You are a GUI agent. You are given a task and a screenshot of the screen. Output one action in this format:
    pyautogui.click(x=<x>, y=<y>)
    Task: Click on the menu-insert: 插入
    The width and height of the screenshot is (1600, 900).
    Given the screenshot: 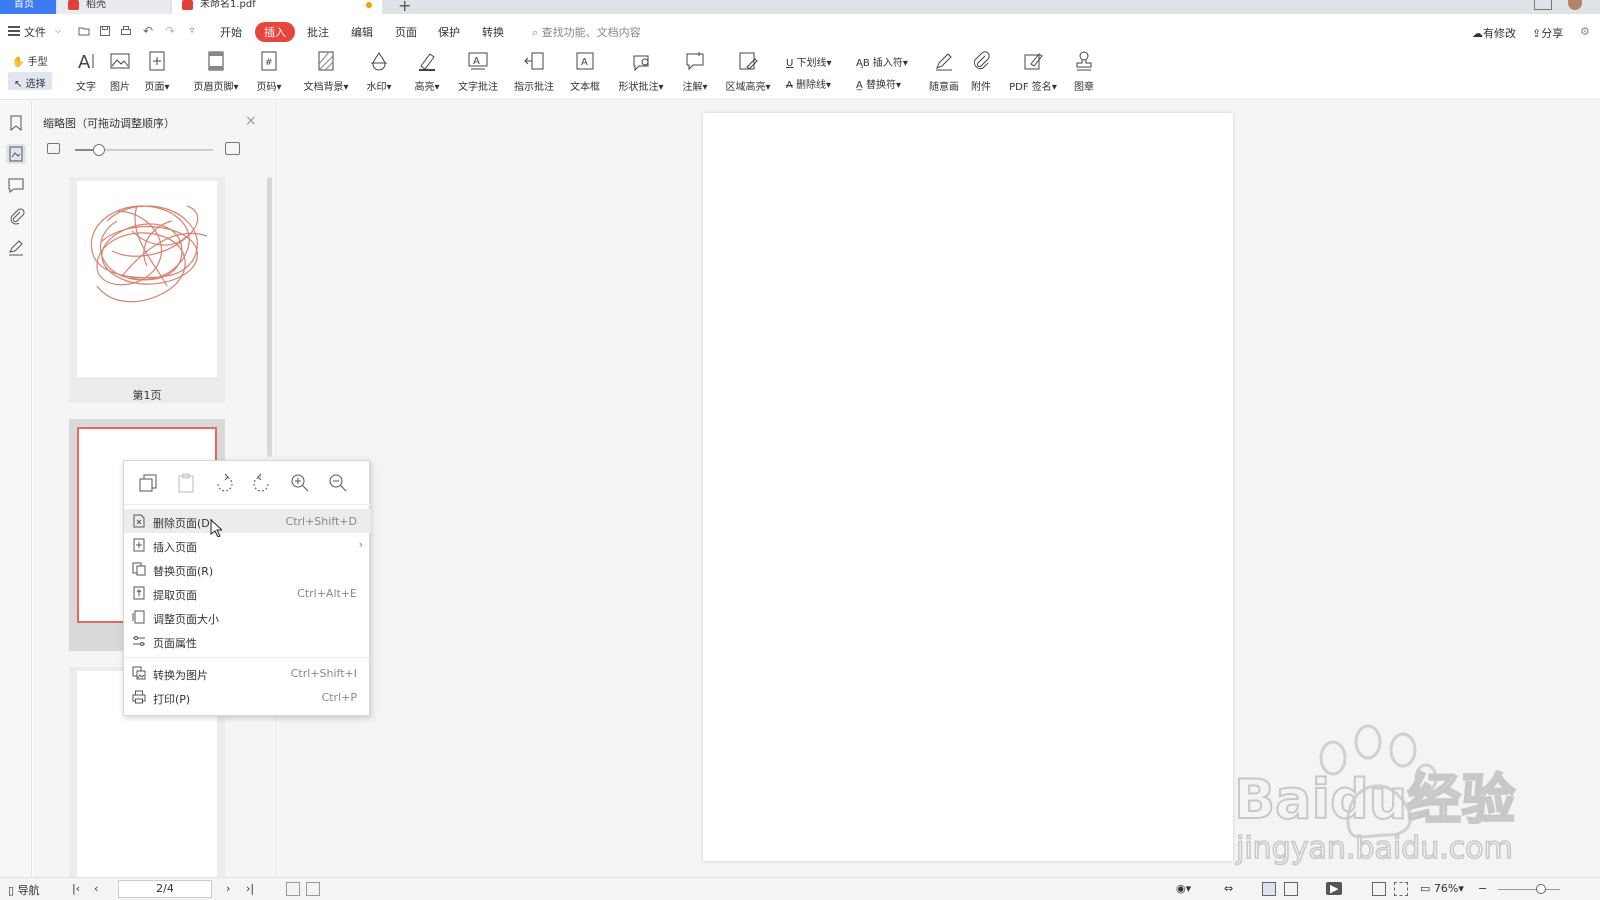 What is the action you would take?
    pyautogui.click(x=275, y=32)
    